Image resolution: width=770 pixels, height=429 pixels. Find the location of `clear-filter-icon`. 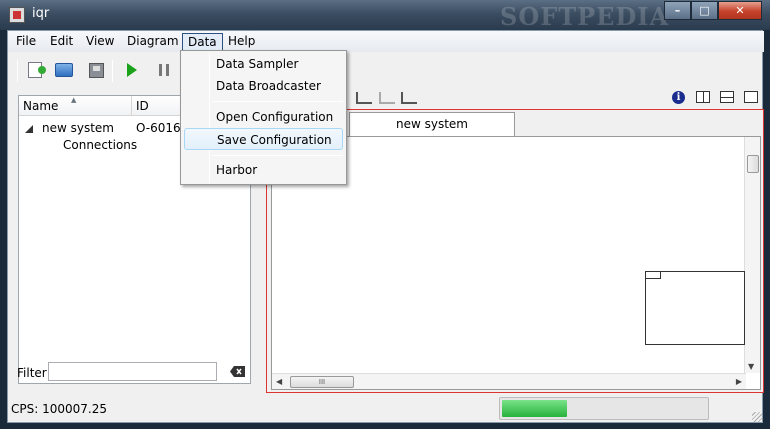

clear-filter-icon is located at coordinates (237, 371).